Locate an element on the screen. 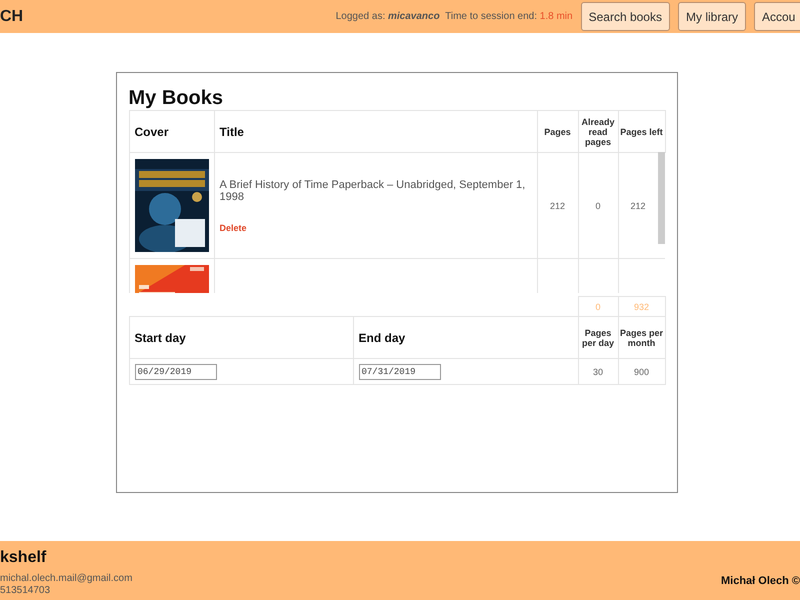  end-date-field: 07/31/2019 is located at coordinates (399, 372).